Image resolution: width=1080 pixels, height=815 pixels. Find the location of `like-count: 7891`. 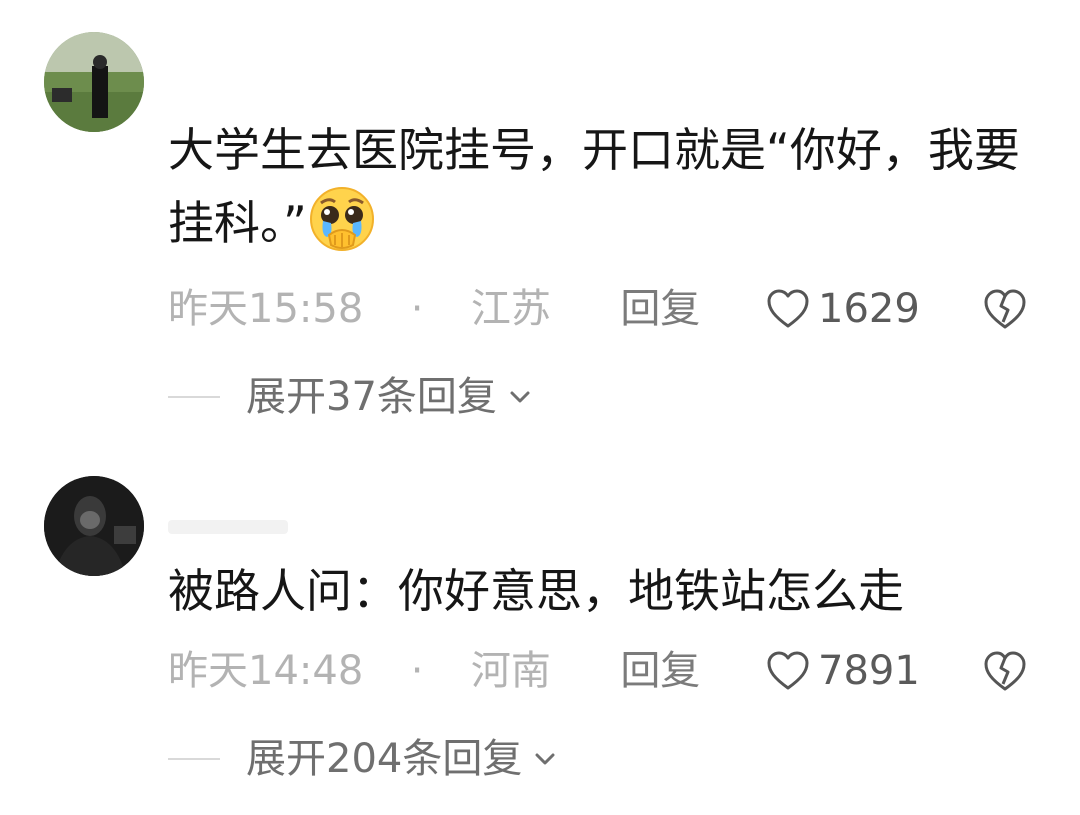

like-count: 7891 is located at coordinates (869, 671).